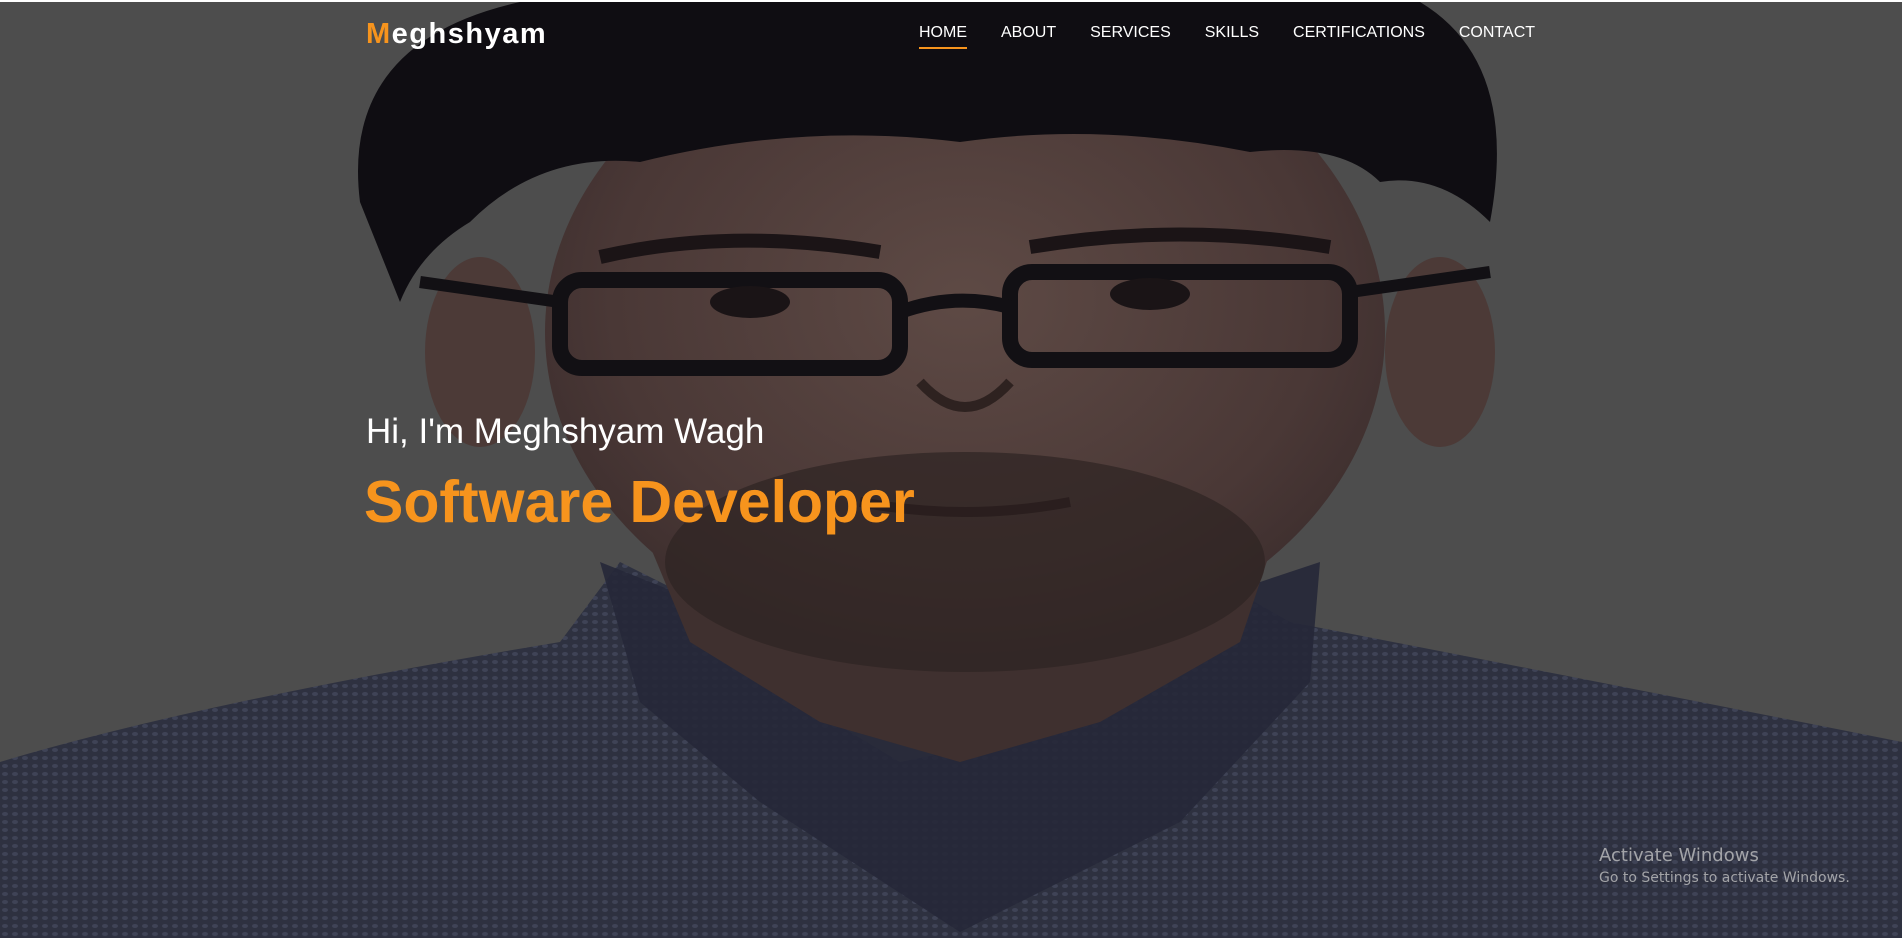  What do you see at coordinates (1232, 36) in the screenshot?
I see `nav-link-skills: SKILLS` at bounding box center [1232, 36].